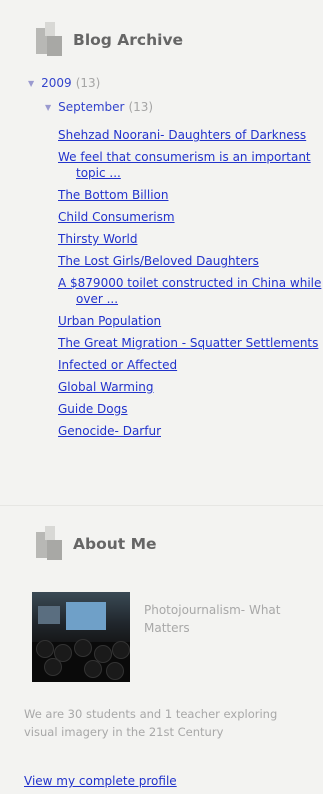  I want to click on blog-archive-title: Blog Archive, so click(128, 40).